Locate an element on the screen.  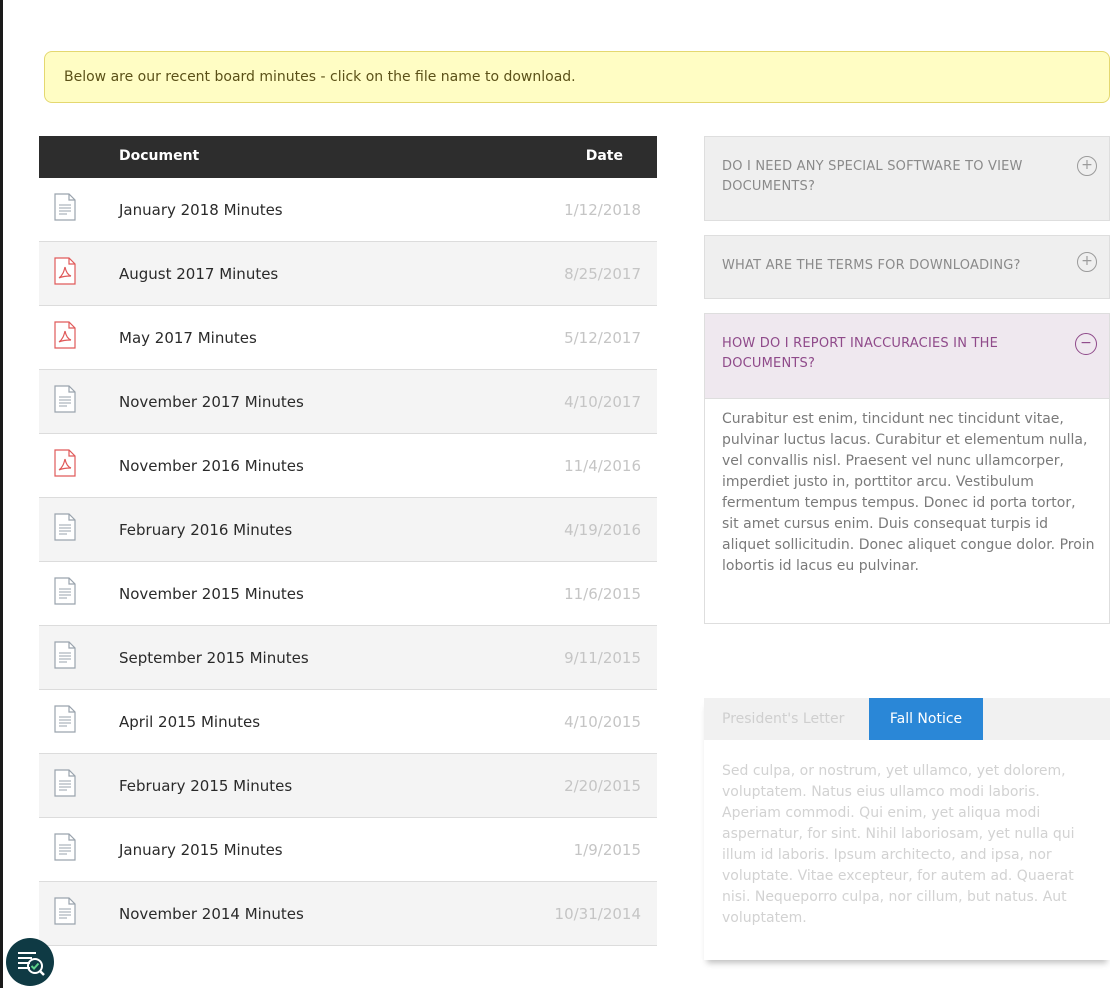
table-row: November 2014 Minutes 10/31/2014 is located at coordinates (348, 914).